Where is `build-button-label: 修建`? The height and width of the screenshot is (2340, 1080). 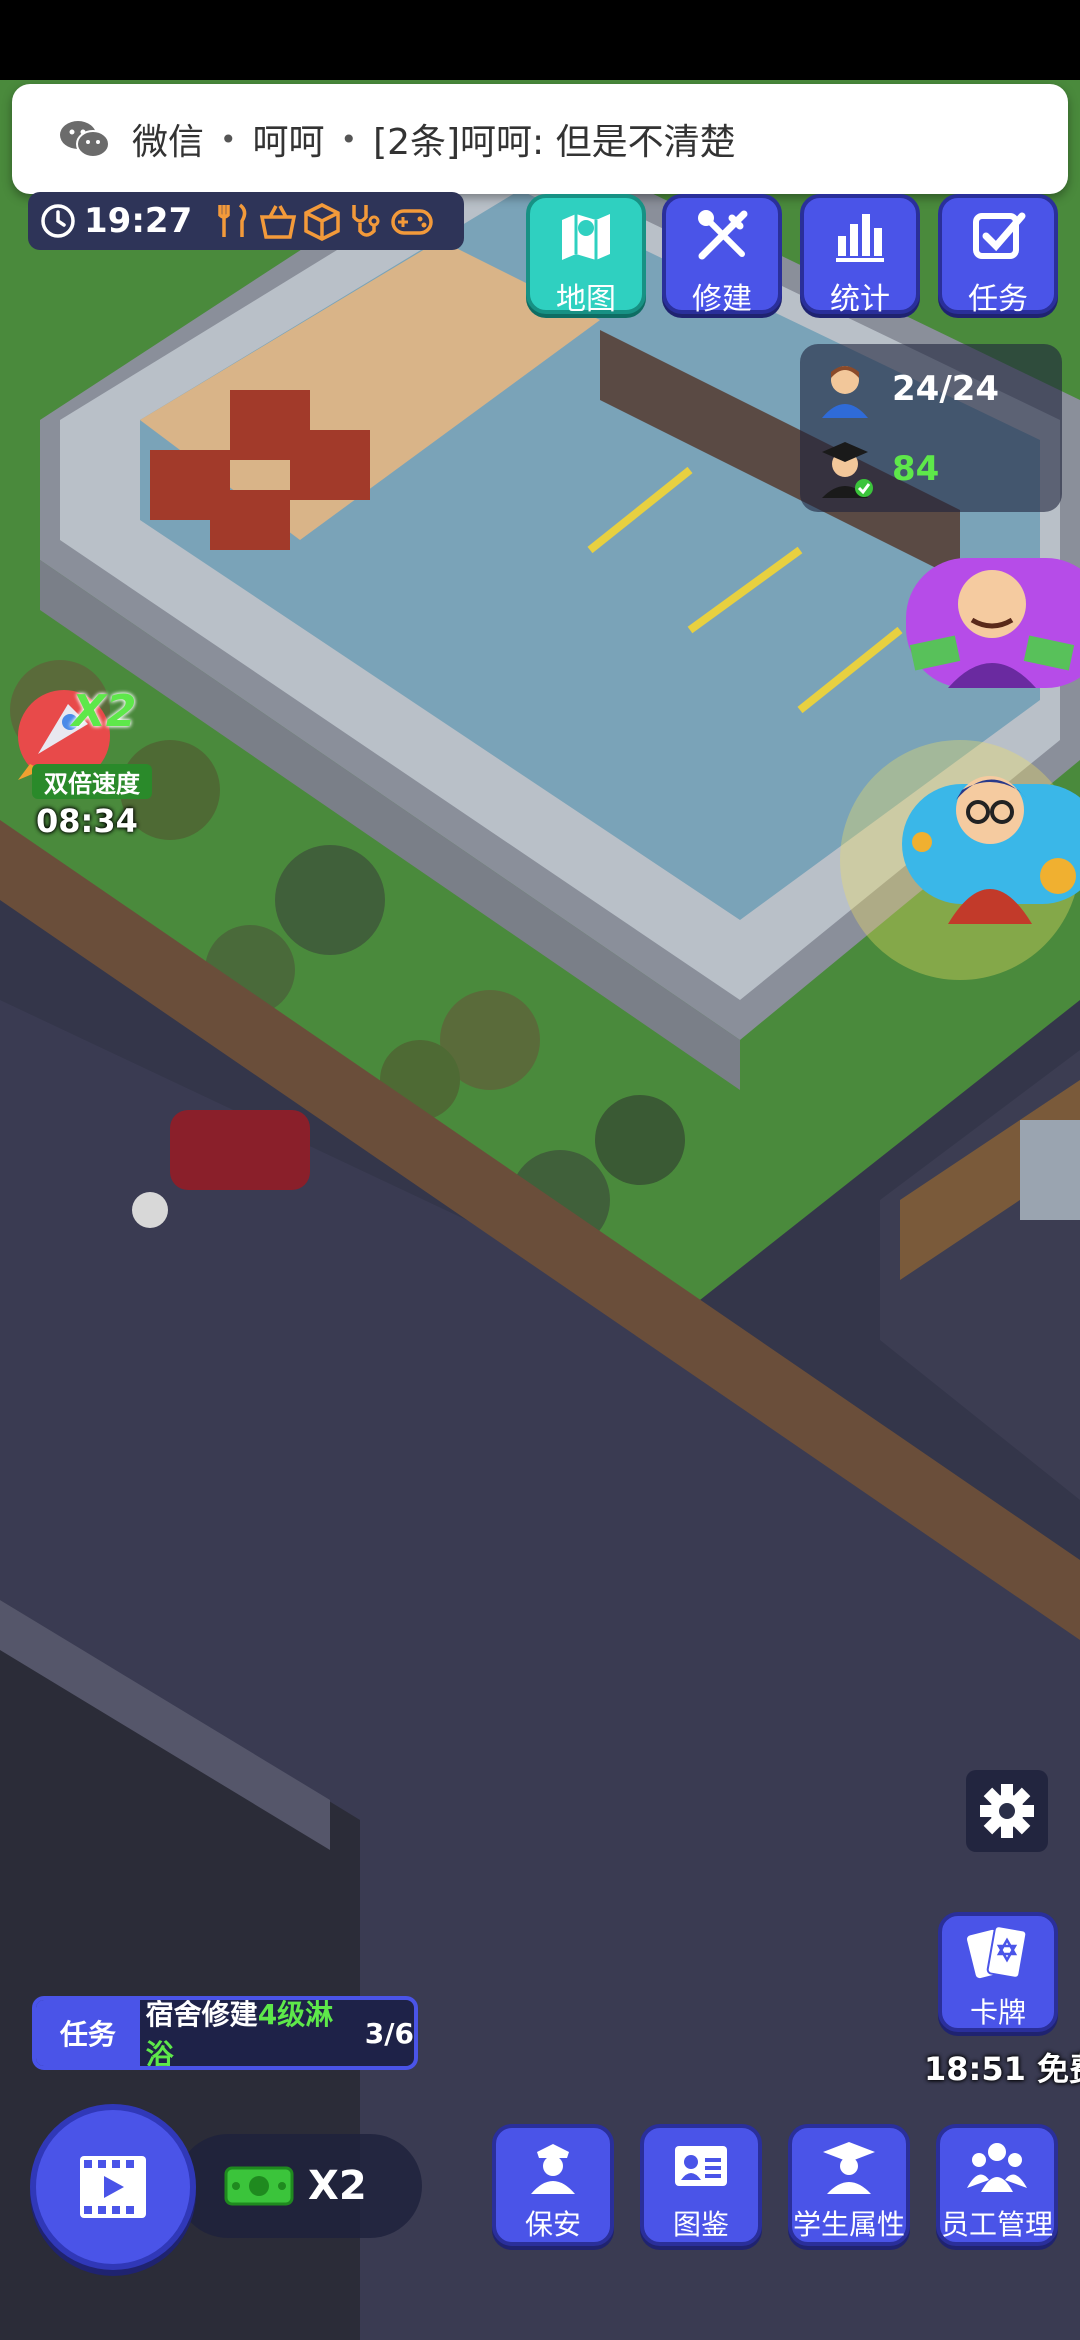
build-button-label: 修建 is located at coordinates (722, 299).